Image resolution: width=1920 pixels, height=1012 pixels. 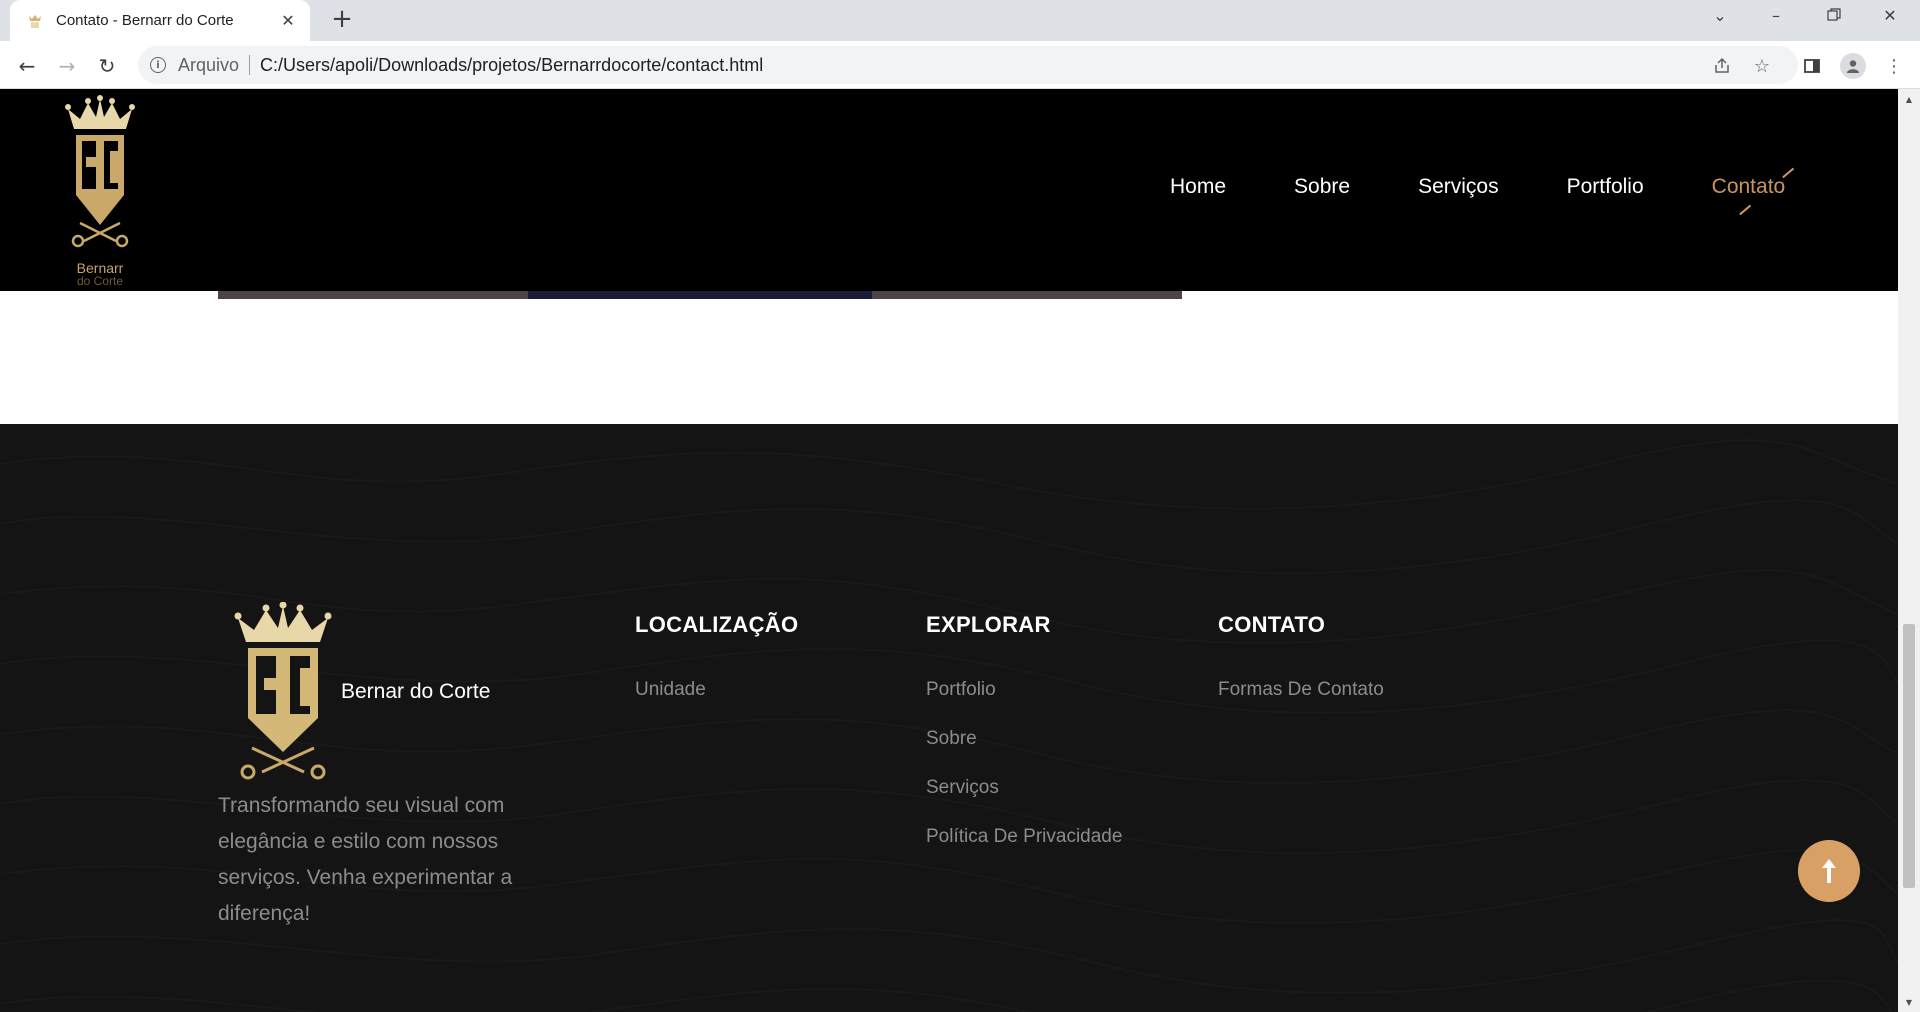 I want to click on main-navigation: Home Sobre Serviços Portfolio Contato, so click(x=1477, y=187).